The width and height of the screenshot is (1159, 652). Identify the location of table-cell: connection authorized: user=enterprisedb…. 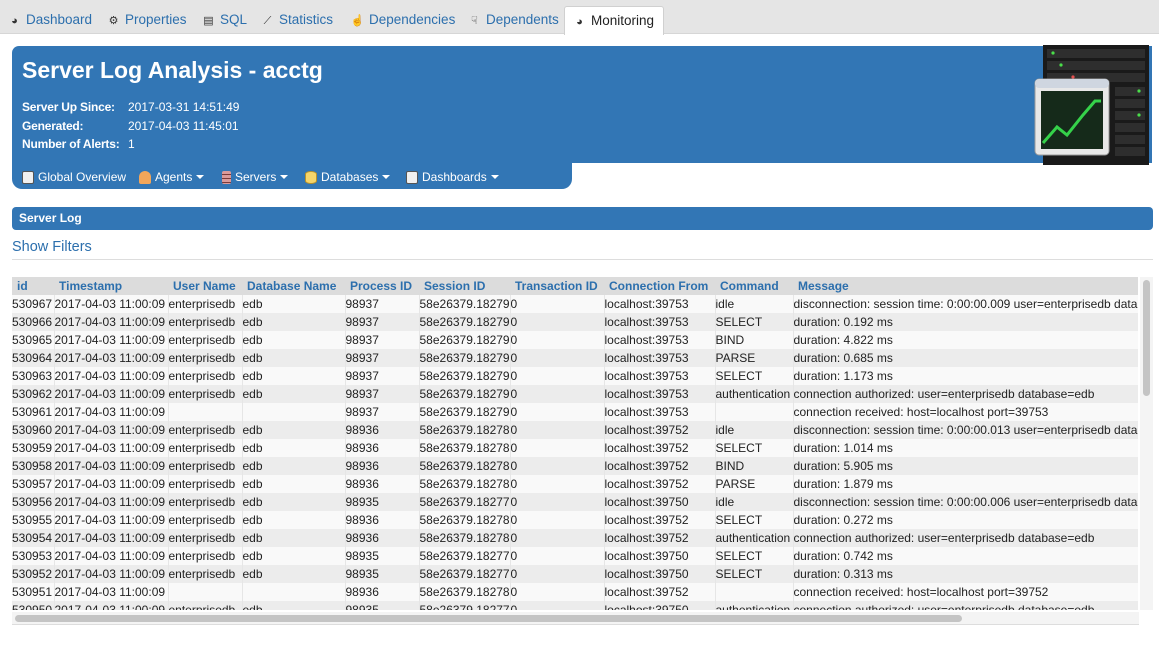
(965, 605).